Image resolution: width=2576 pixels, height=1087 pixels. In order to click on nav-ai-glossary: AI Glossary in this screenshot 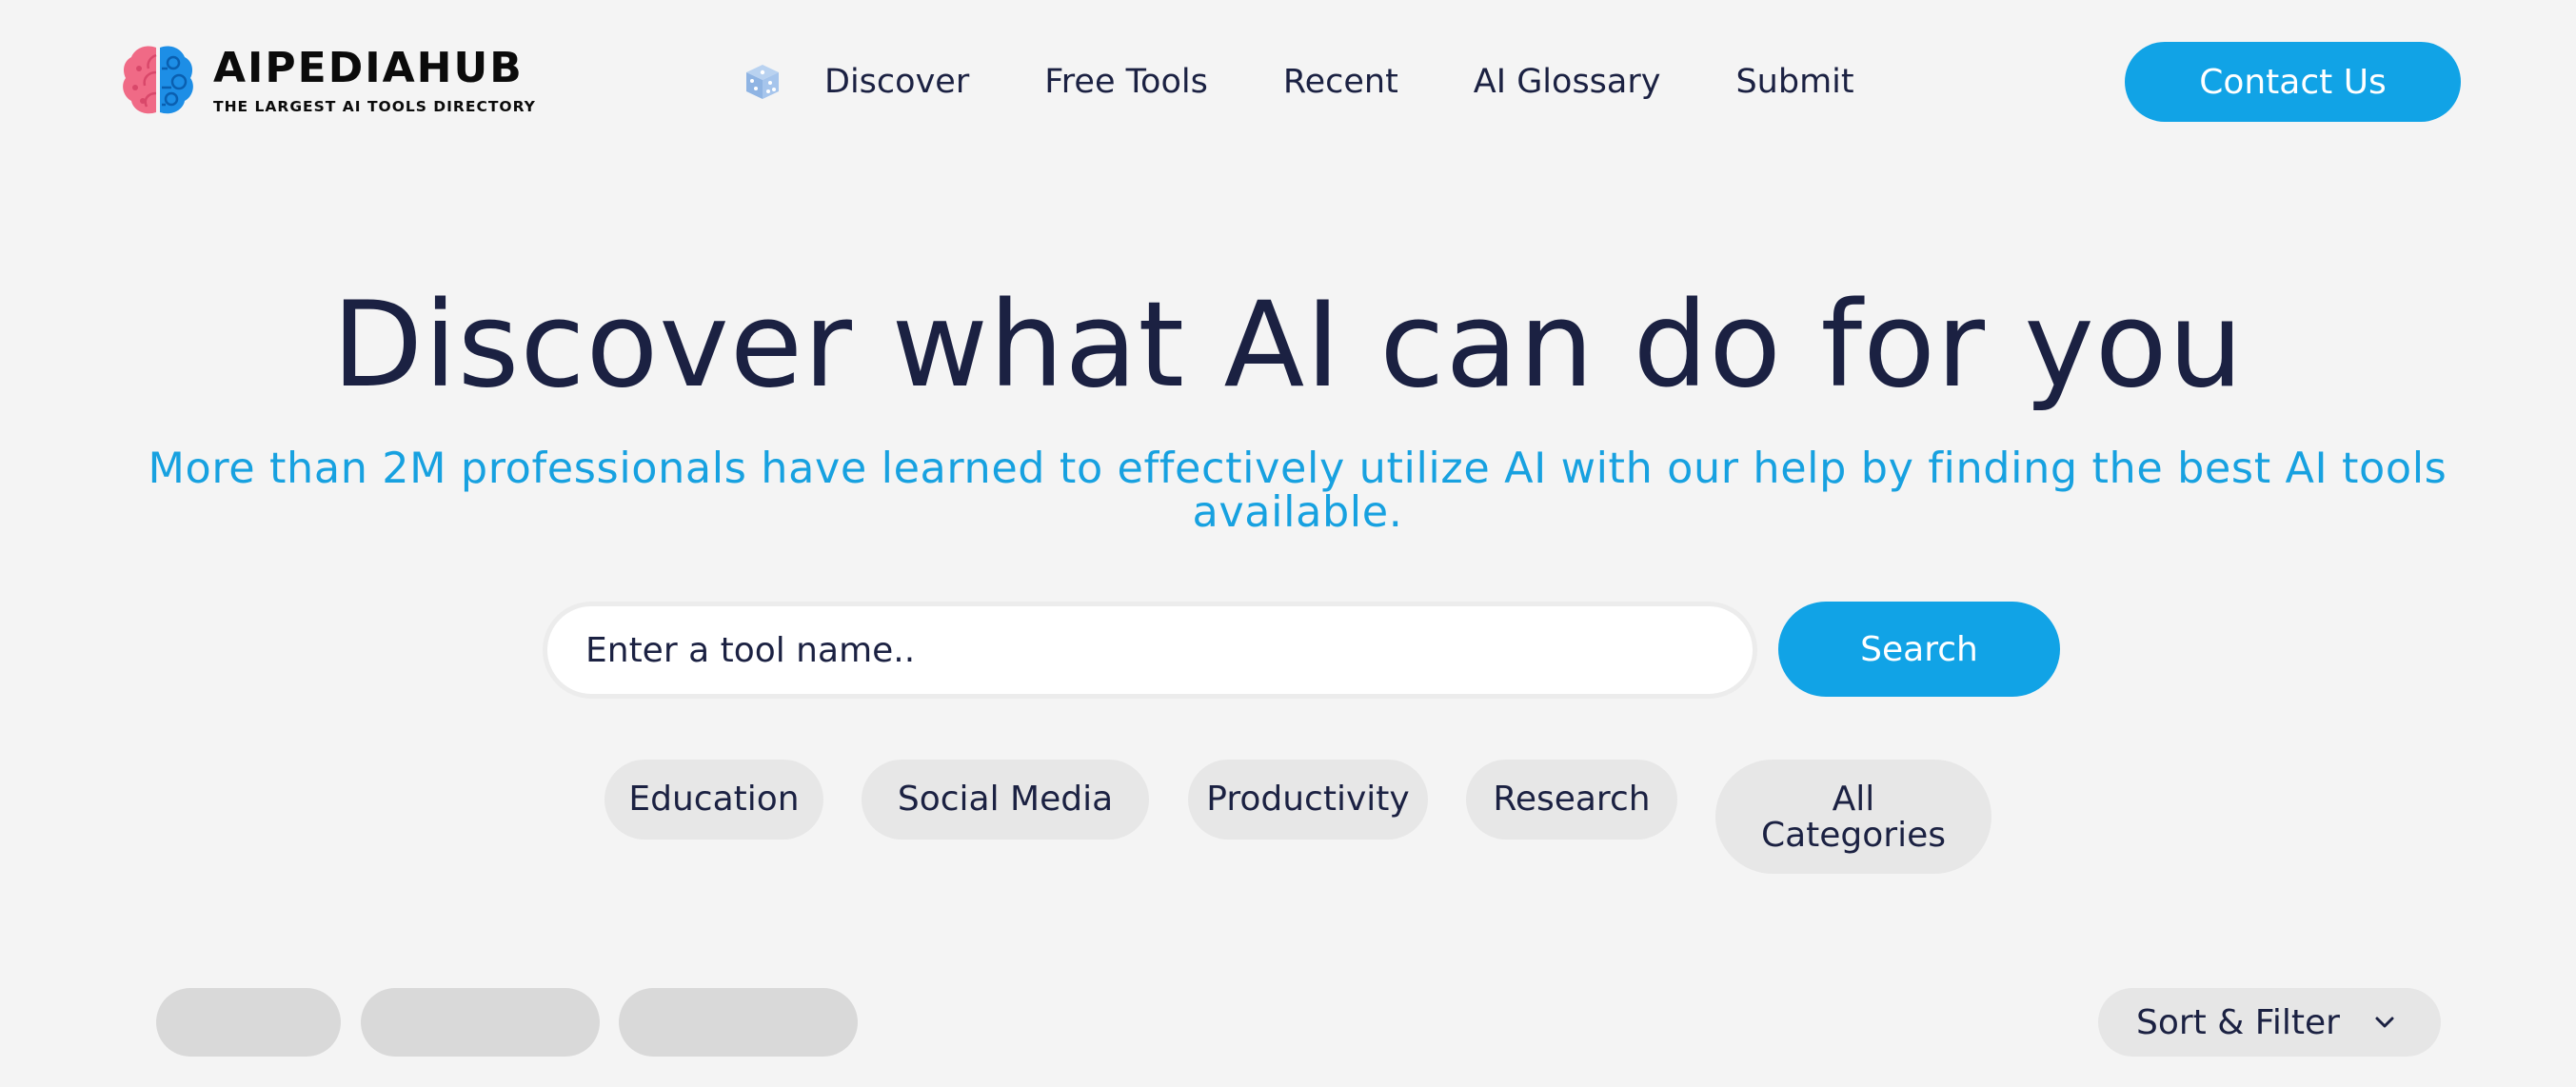, I will do `click(1567, 82)`.